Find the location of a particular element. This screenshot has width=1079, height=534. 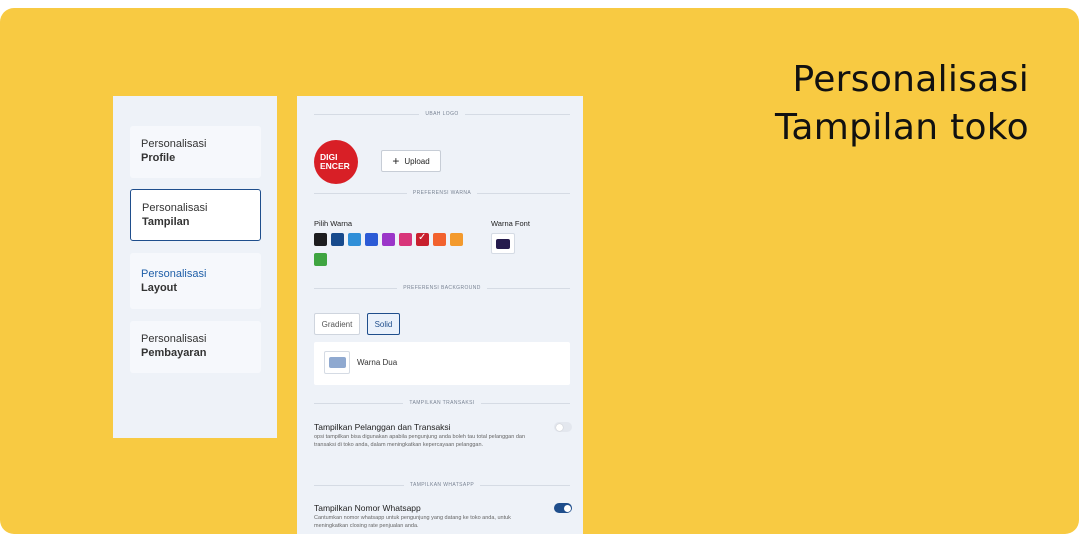

logo-line-2: ENCER is located at coordinates (335, 166).